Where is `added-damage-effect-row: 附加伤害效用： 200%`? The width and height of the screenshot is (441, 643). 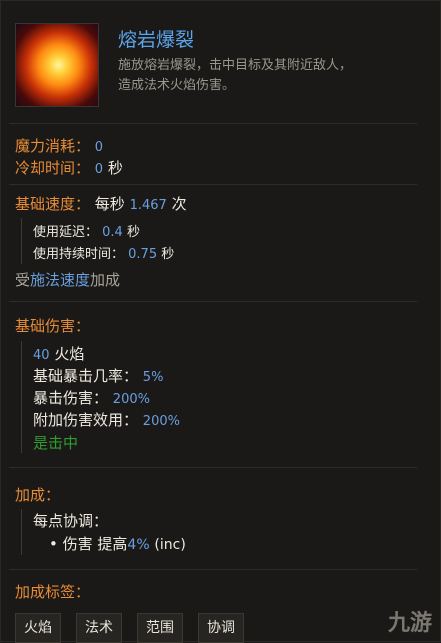
added-damage-effect-row: 附加伤害效用： 200% is located at coordinates (106, 420).